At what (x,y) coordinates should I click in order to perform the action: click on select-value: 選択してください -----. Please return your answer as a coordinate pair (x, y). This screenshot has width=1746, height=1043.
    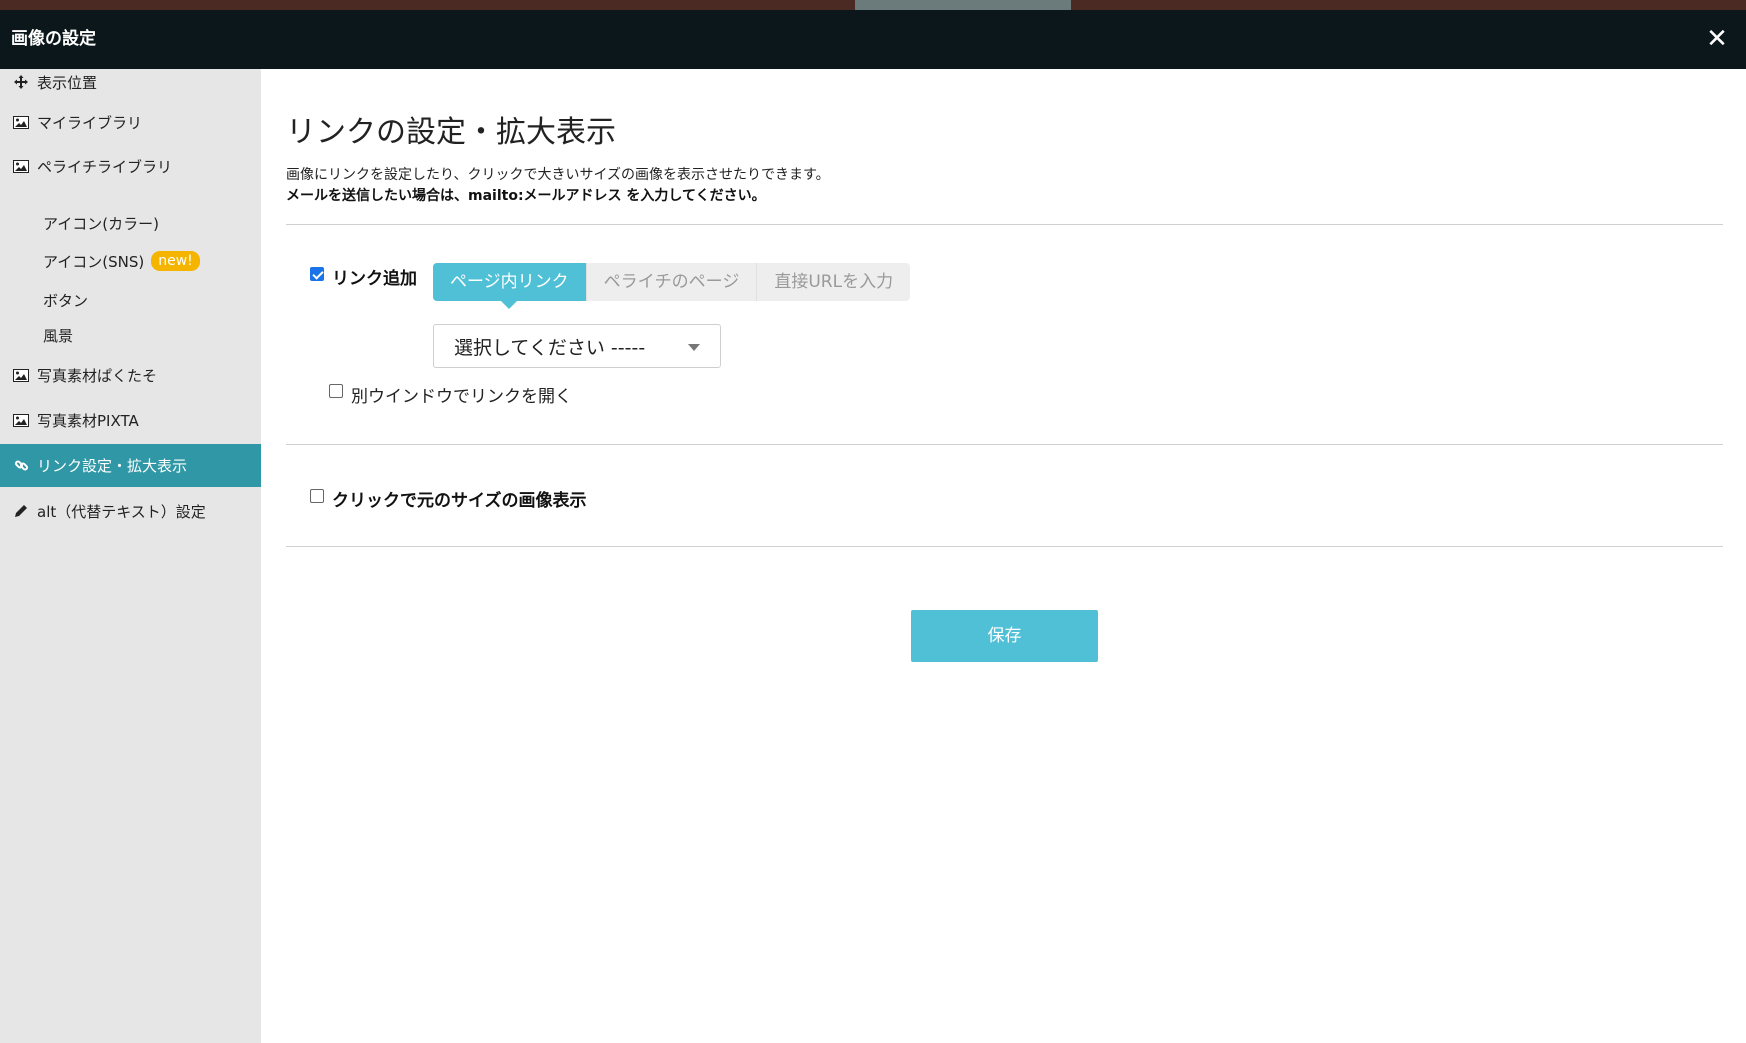
    Looking at the image, I should click on (550, 347).